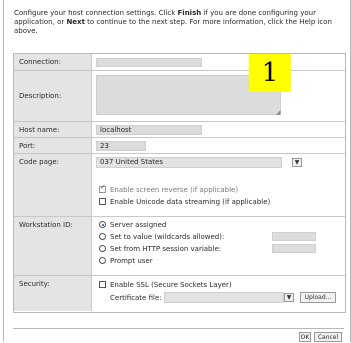 The image size is (351, 343). What do you see at coordinates (53, 145) in the screenshot?
I see `port-label-cell: Port:` at bounding box center [53, 145].